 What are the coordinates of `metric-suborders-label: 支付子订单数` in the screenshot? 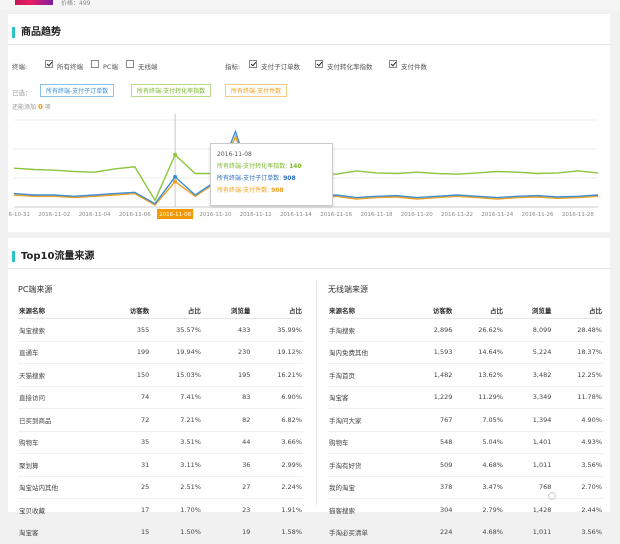 It's located at (280, 66).